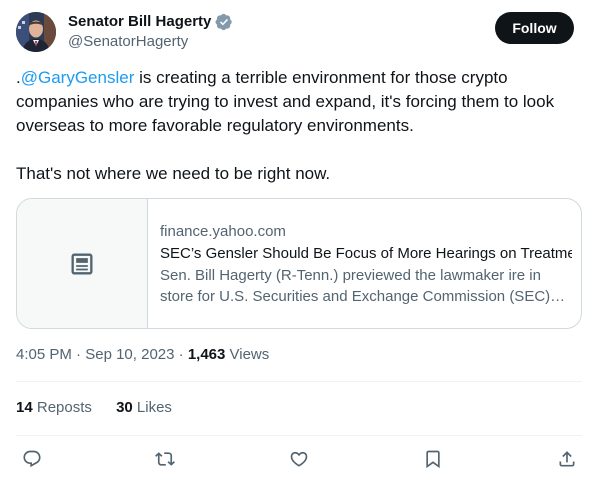 This screenshot has height=483, width=598. I want to click on reposts-label: Reposts, so click(62, 407).